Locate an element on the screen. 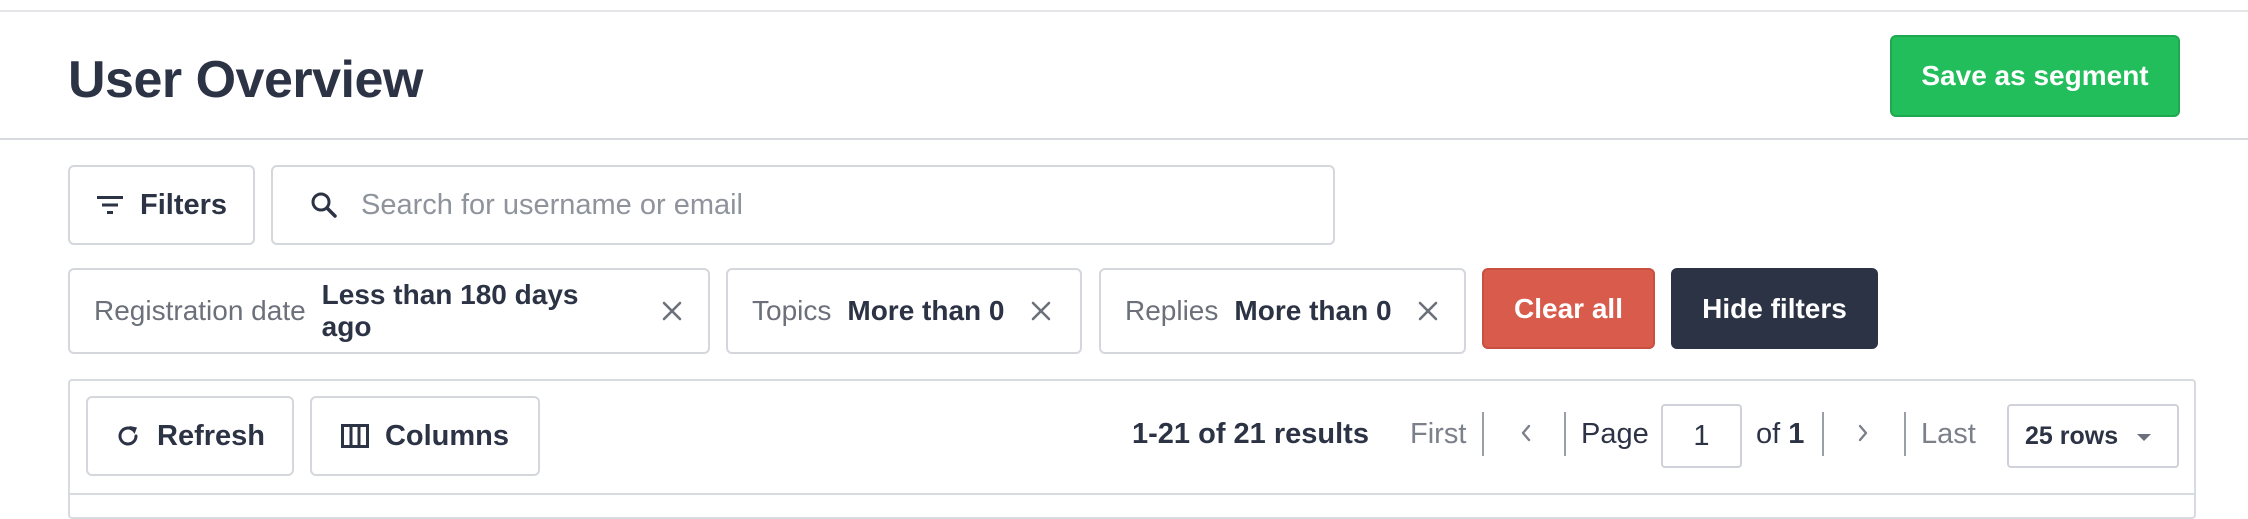 This screenshot has width=2248, height=519. filter-chip-registration-date: Registration date Less than 180 days ago is located at coordinates (389, 311).